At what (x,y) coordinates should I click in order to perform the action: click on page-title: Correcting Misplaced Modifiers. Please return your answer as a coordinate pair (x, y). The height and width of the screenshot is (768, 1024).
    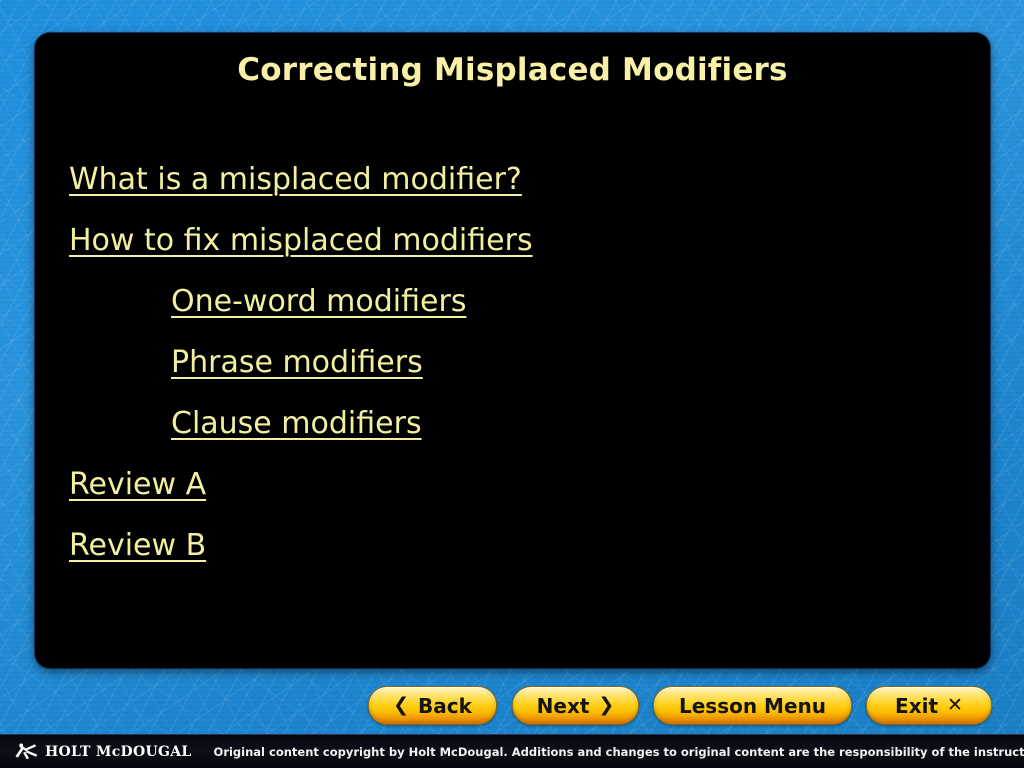
    Looking at the image, I should click on (512, 70).